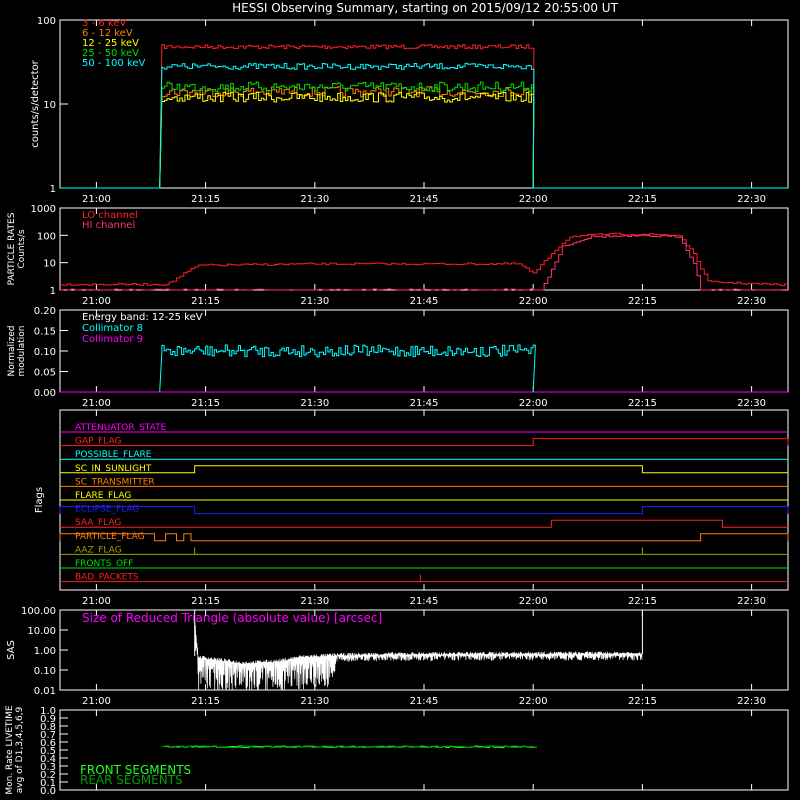  Describe the element at coordinates (53, 291) in the screenshot. I see `particle-rates-ytick-label: 1` at that location.